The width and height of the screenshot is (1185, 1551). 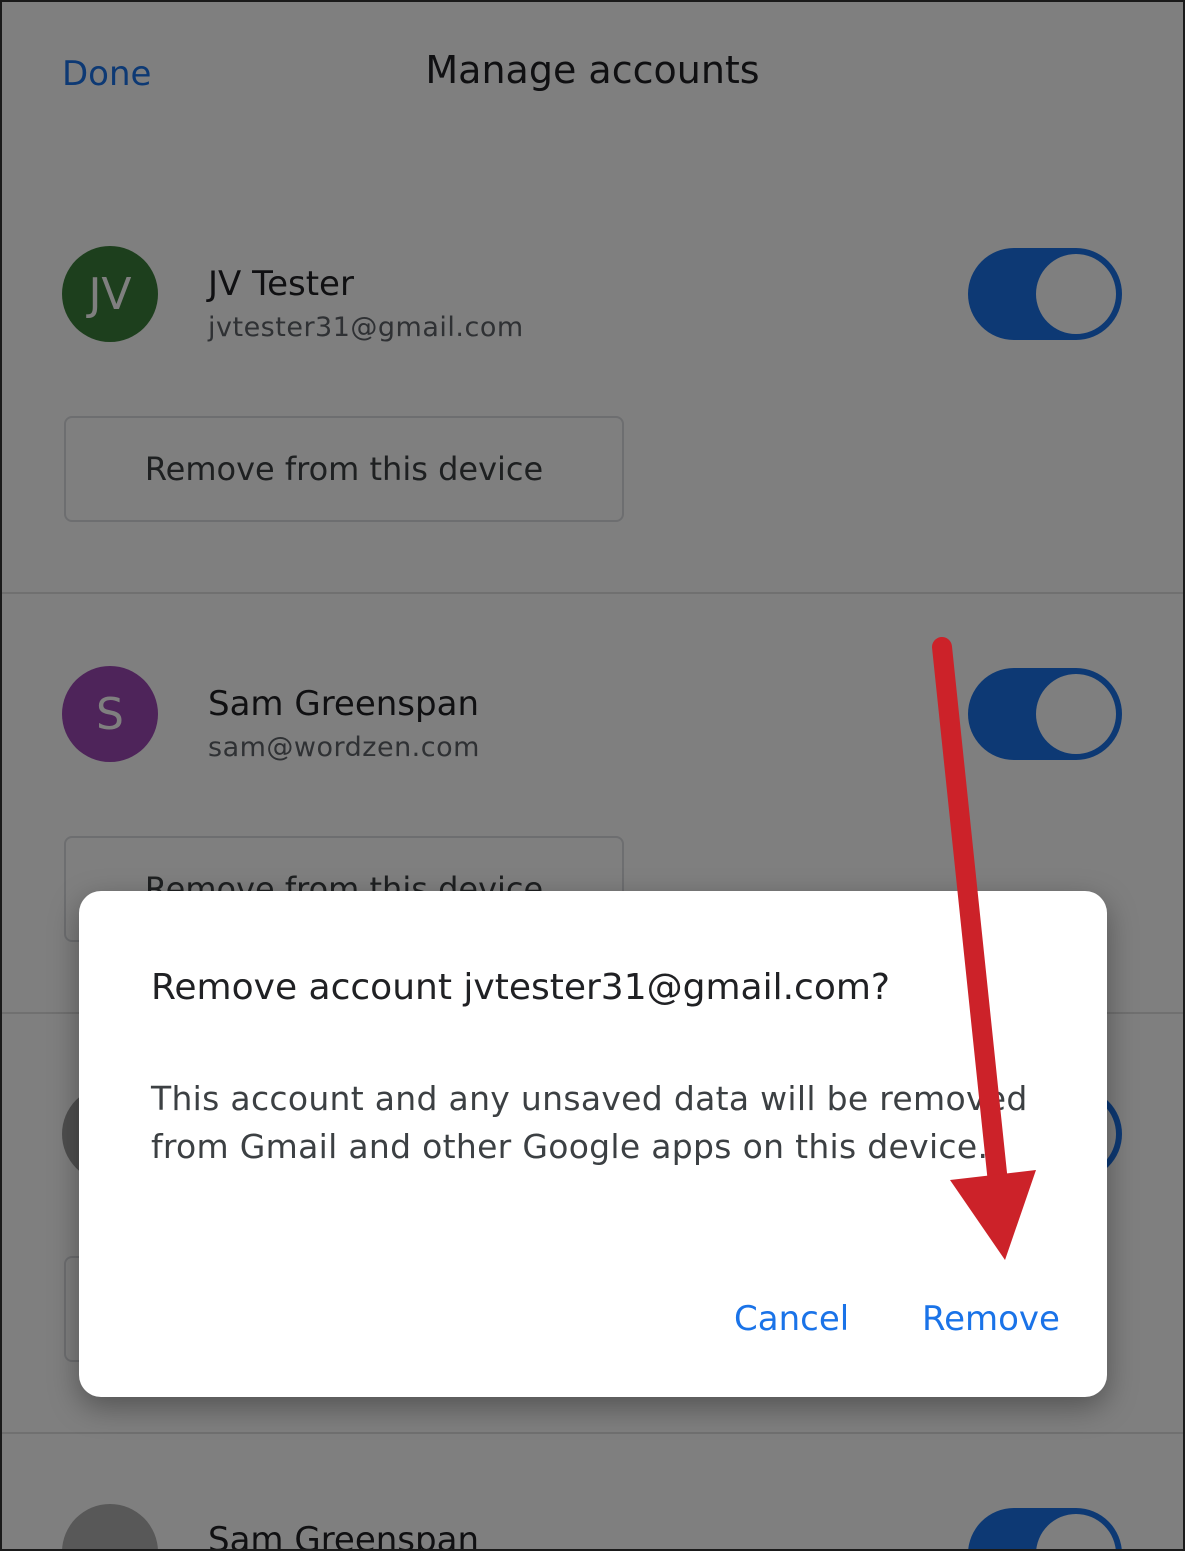 I want to click on remove-button: Remove, so click(x=991, y=1319).